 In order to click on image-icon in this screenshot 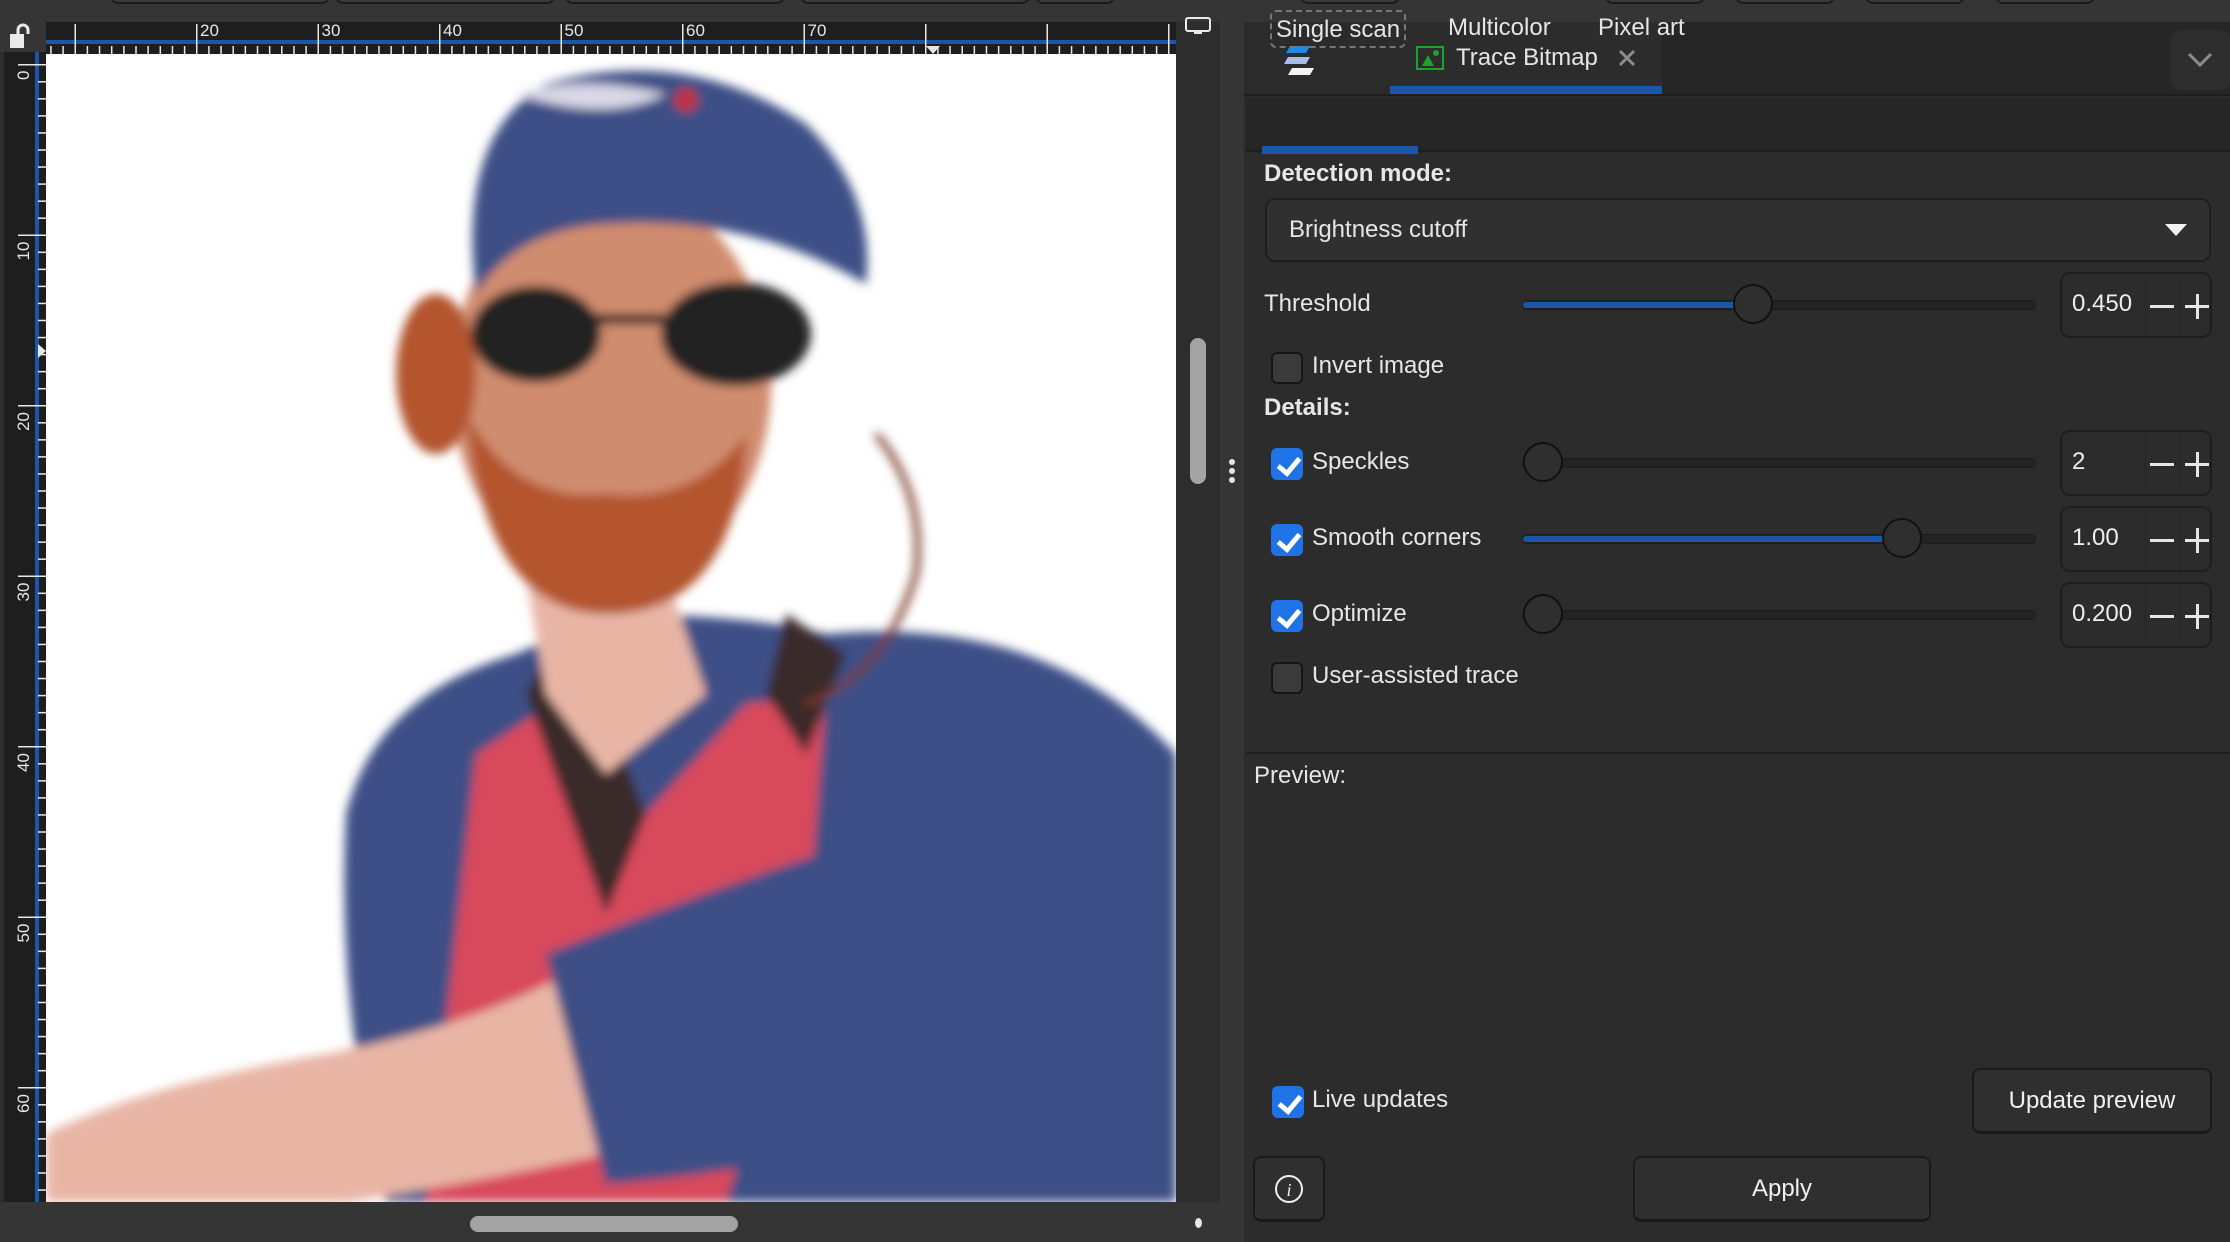, I will do `click(1430, 58)`.